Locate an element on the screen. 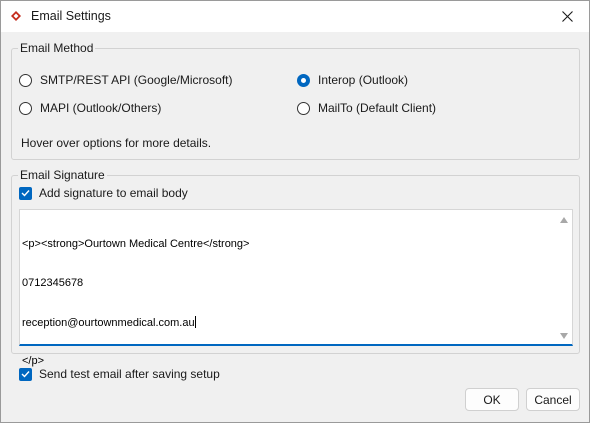 This screenshot has height=423, width=590. radio-label-smtp: SMTP/REST API (Google/Microsoft) is located at coordinates (136, 80).